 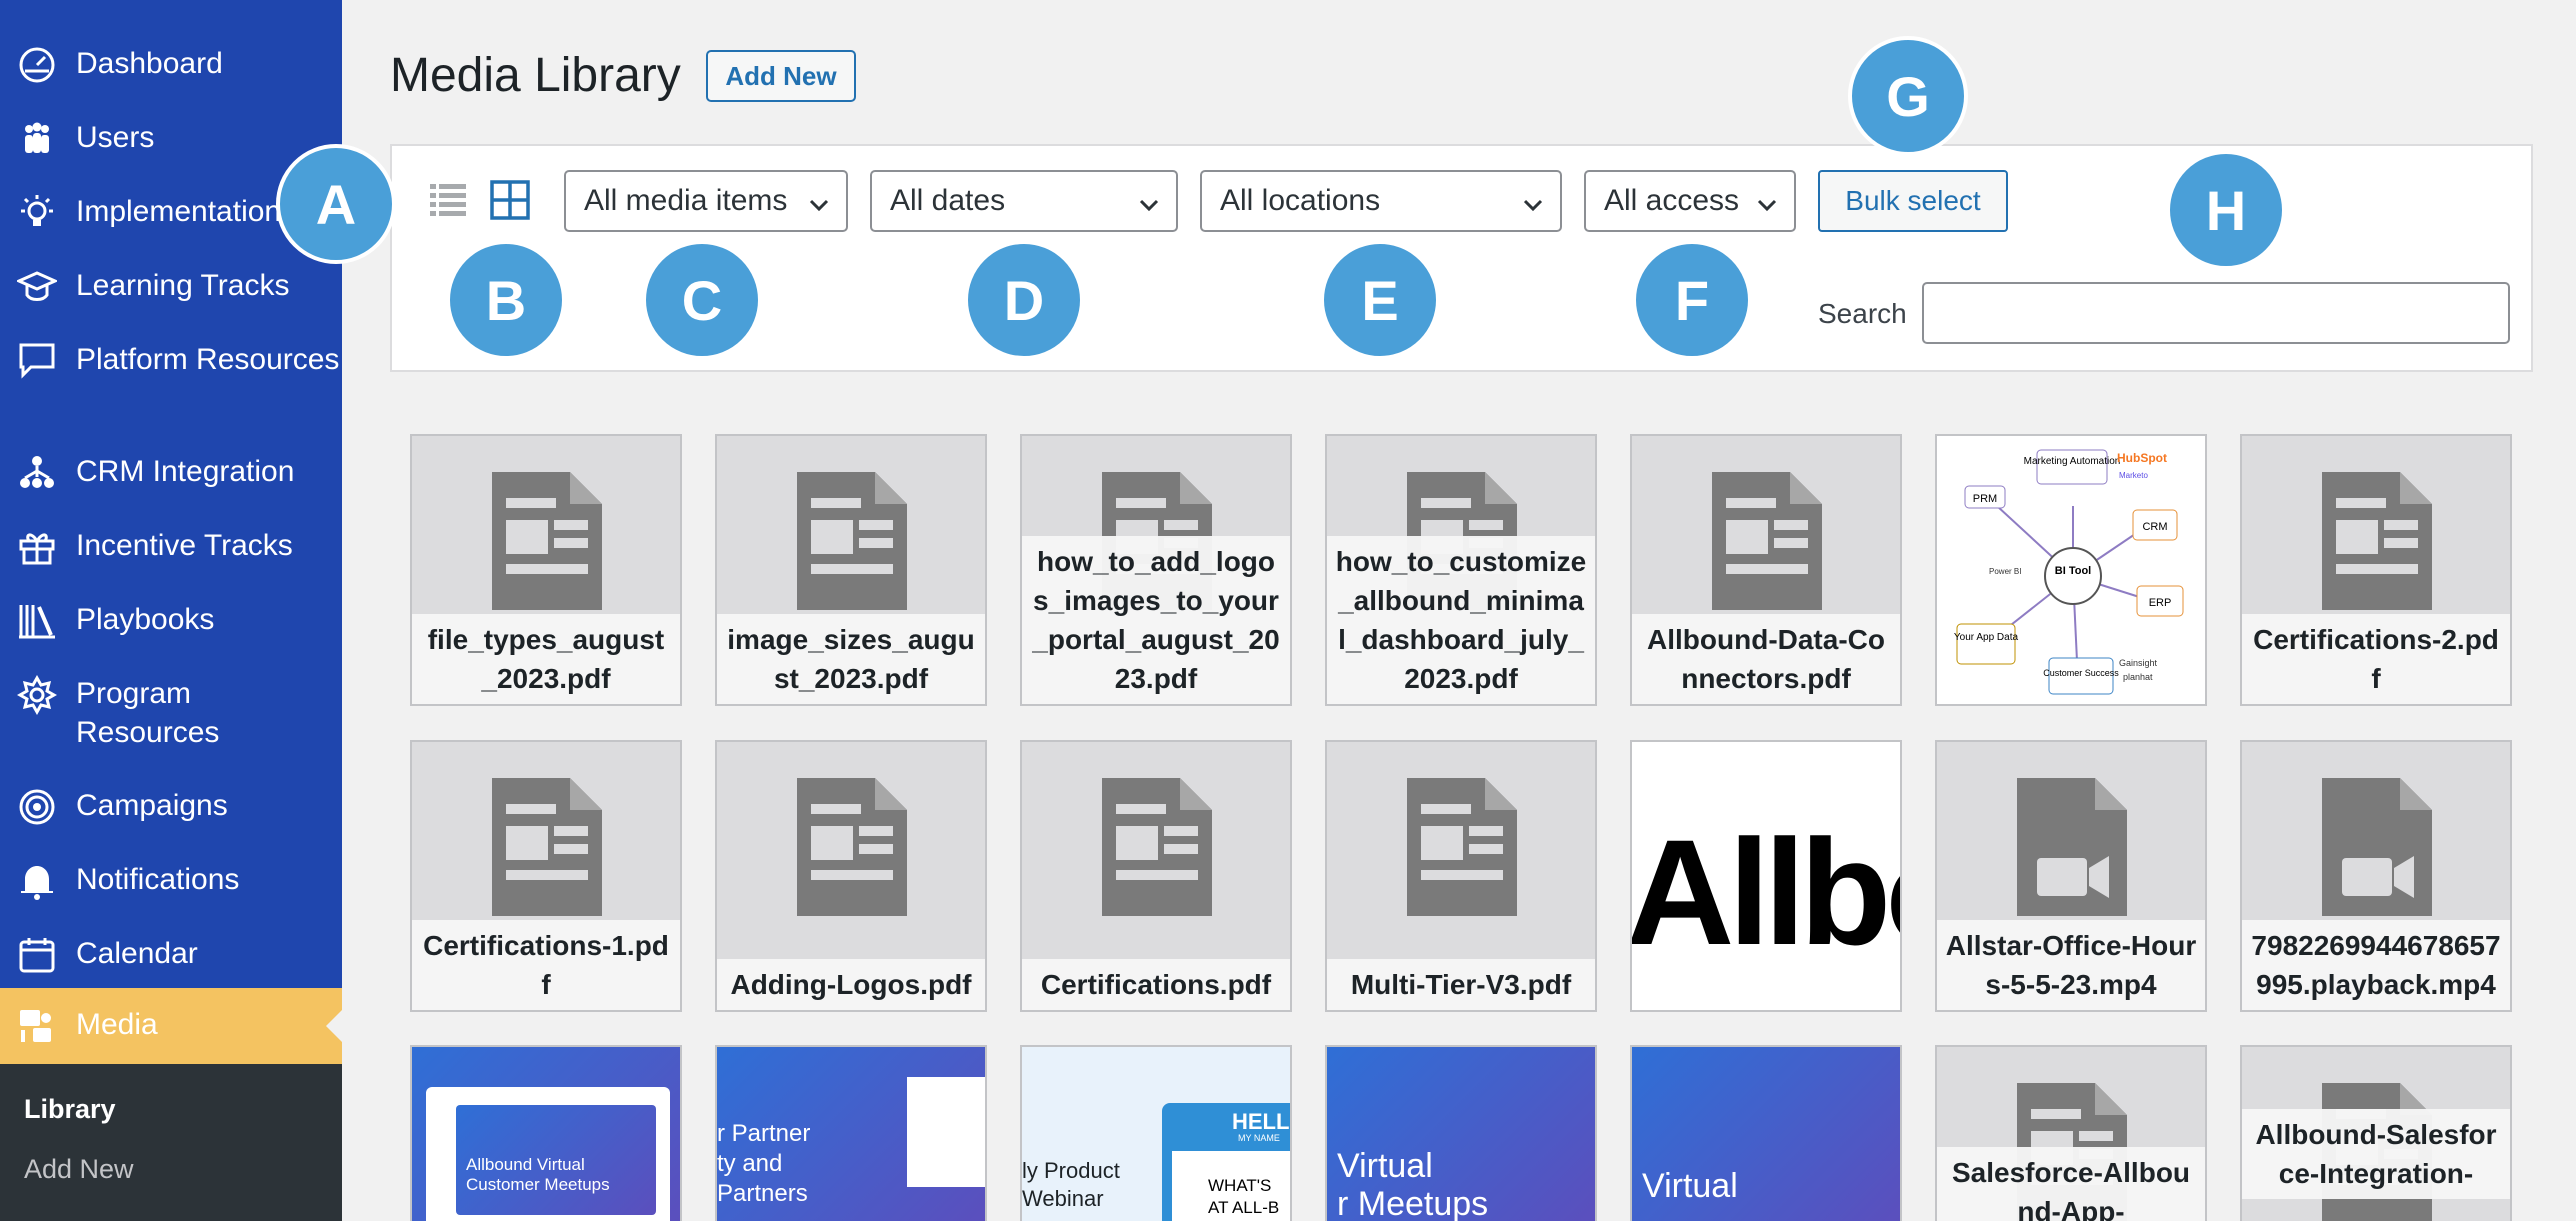 I want to click on date-filter: All dates, so click(x=1024, y=201).